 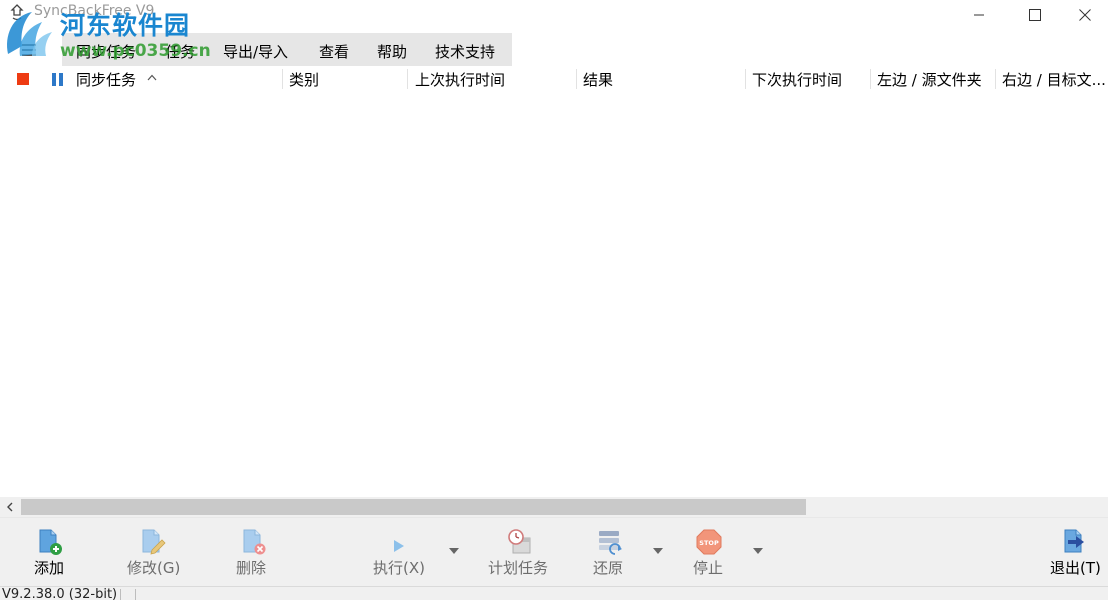 I want to click on menu-tech-support: 技术支持, so click(x=465, y=51).